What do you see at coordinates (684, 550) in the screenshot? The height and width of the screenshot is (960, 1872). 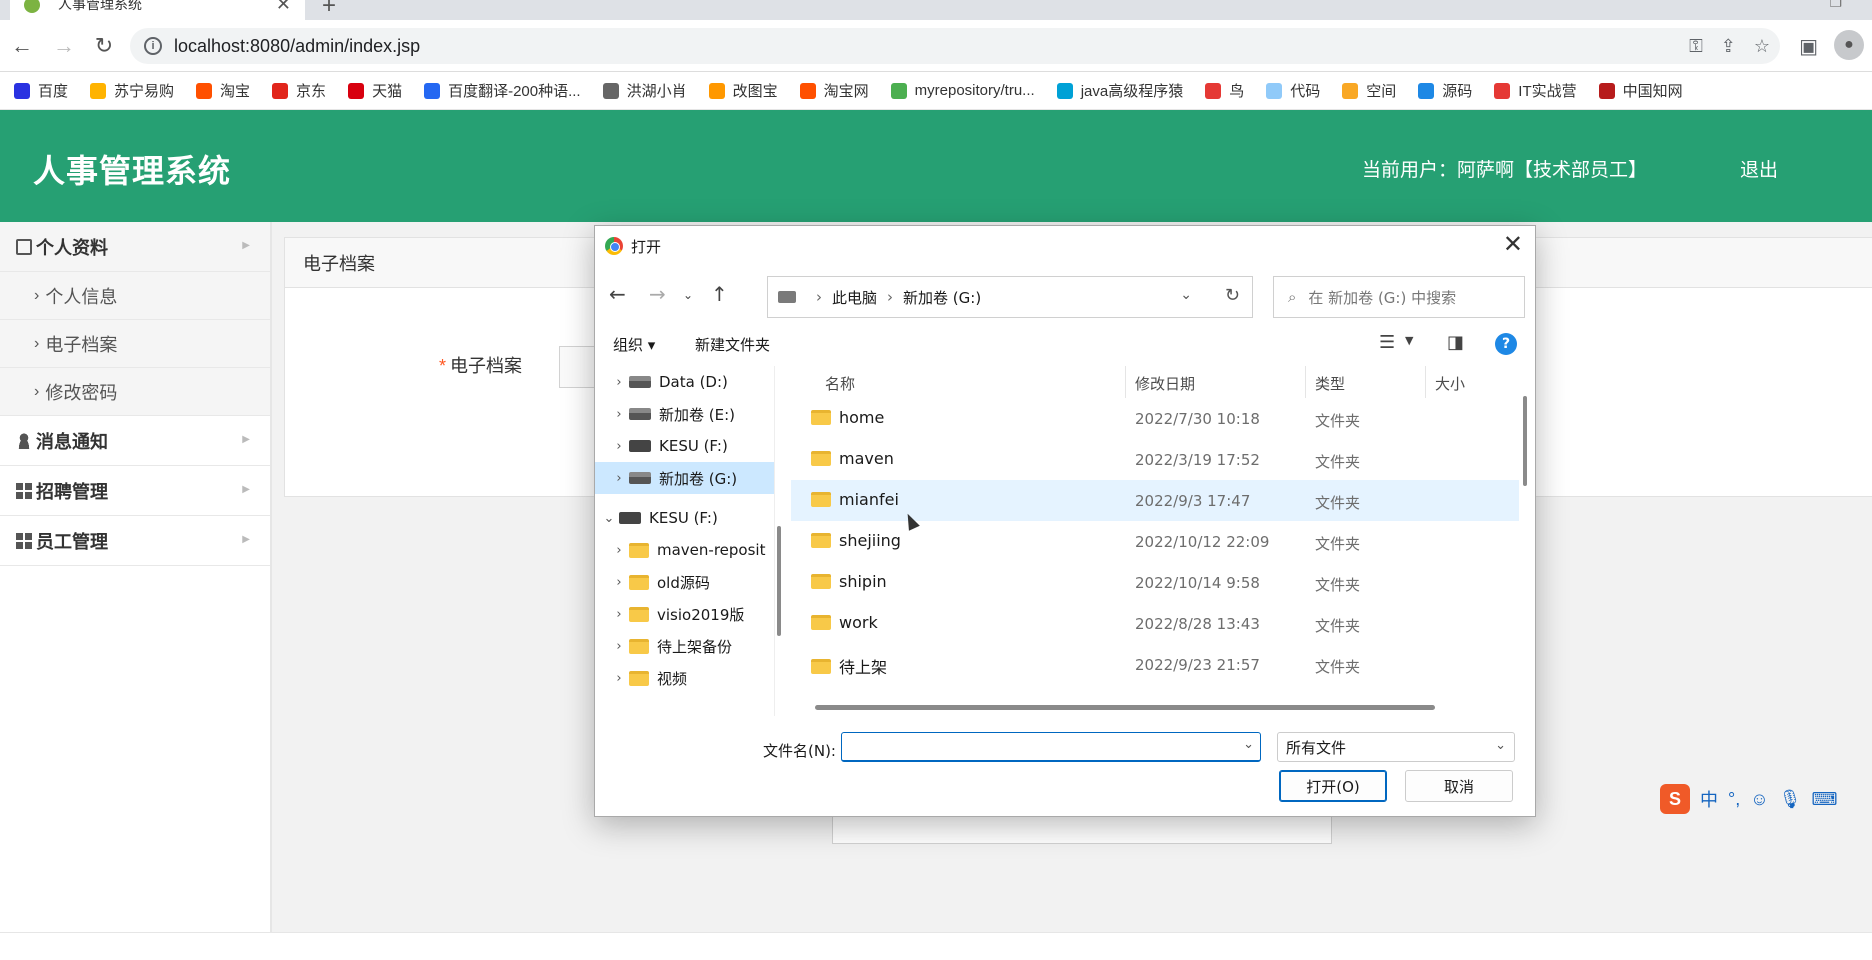 I see `tree-item: › maven-reposit` at bounding box center [684, 550].